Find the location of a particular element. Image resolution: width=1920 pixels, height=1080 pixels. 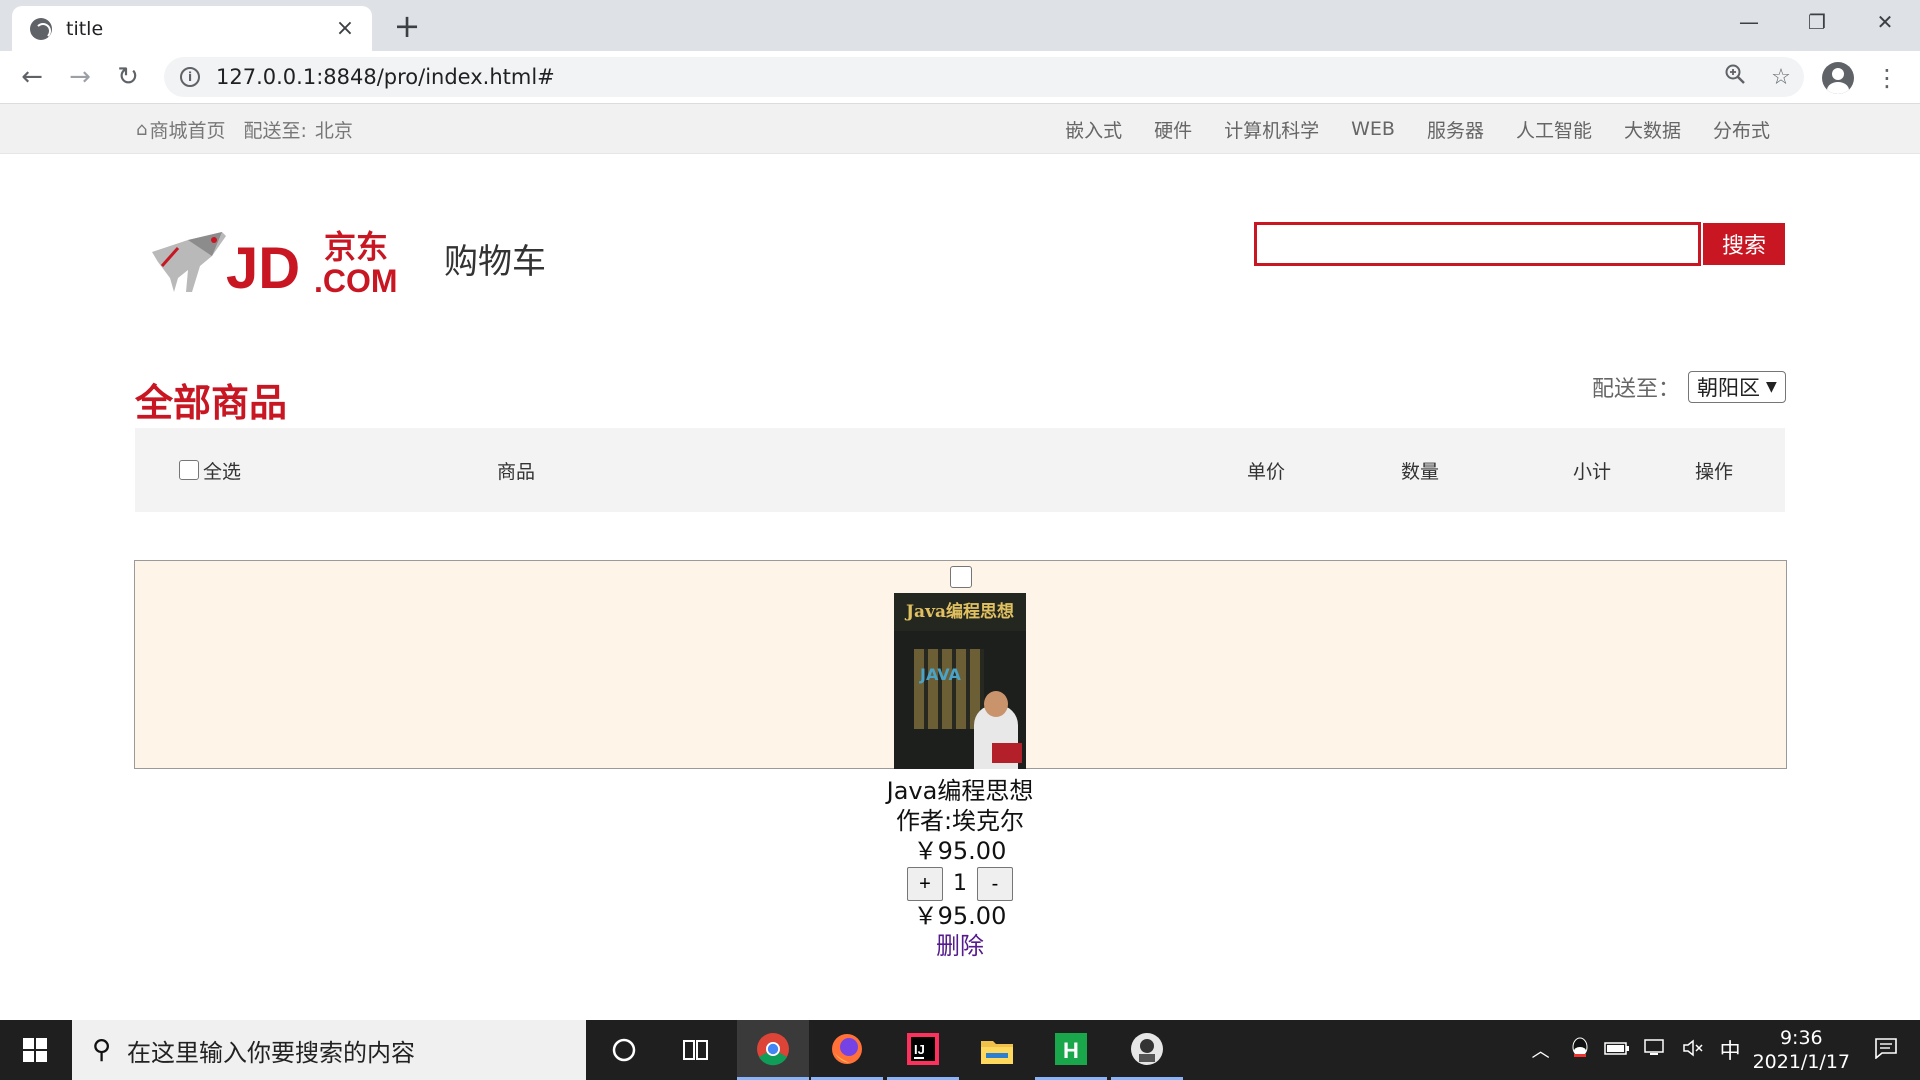

category-link: 大数据 is located at coordinates (1652, 129).